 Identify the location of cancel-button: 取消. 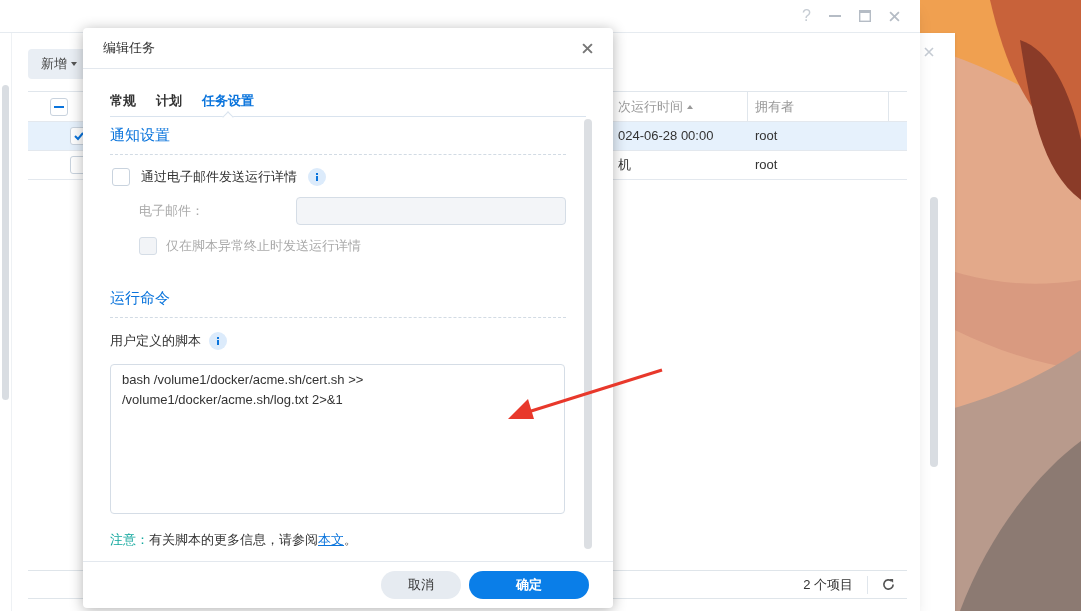
(421, 585).